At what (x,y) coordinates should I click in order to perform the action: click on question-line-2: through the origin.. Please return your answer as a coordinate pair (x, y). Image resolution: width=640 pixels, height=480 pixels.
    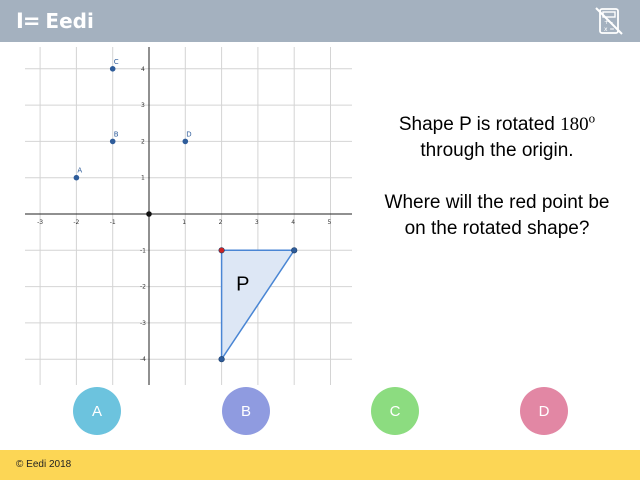
    Looking at the image, I should click on (497, 150).